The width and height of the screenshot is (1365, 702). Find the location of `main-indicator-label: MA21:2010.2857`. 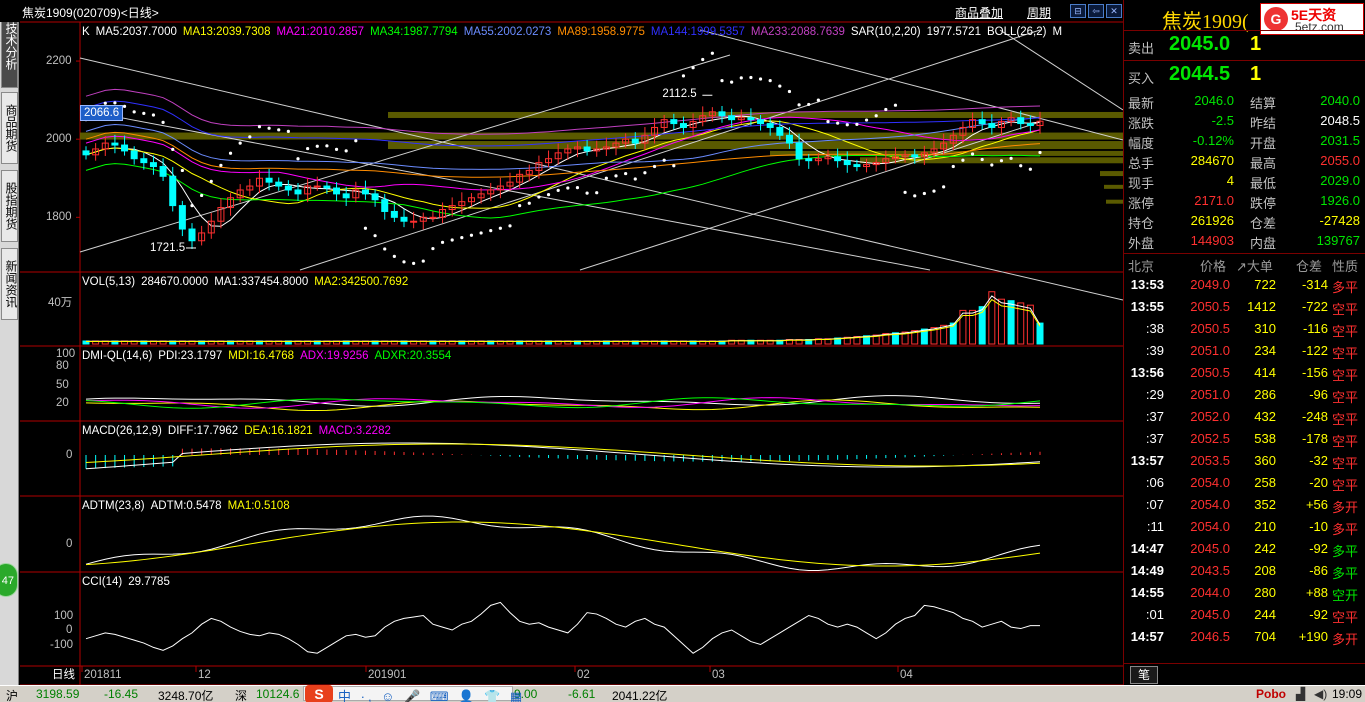

main-indicator-label: MA21:2010.2857 is located at coordinates (320, 32).